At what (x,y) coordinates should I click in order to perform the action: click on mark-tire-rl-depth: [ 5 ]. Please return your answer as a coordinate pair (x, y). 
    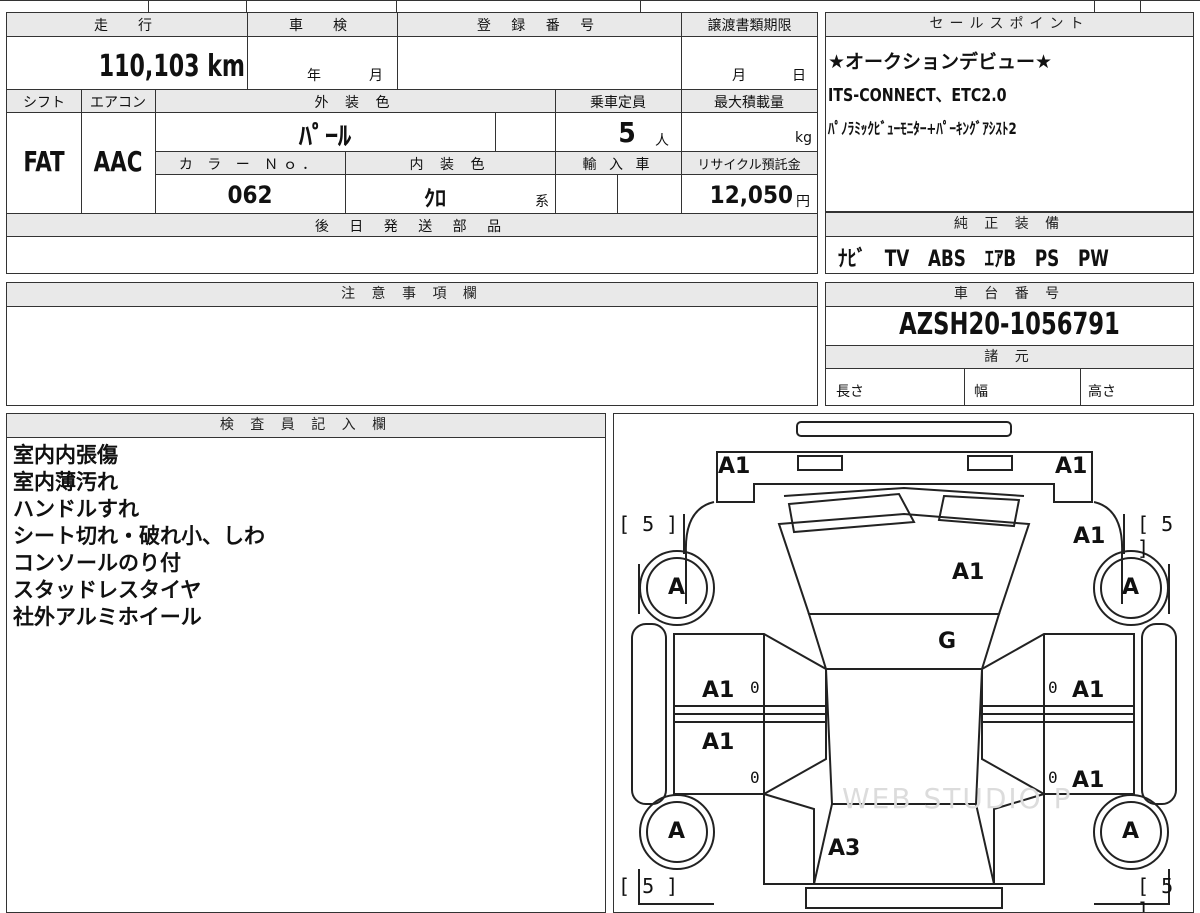
    Looking at the image, I should click on (648, 886).